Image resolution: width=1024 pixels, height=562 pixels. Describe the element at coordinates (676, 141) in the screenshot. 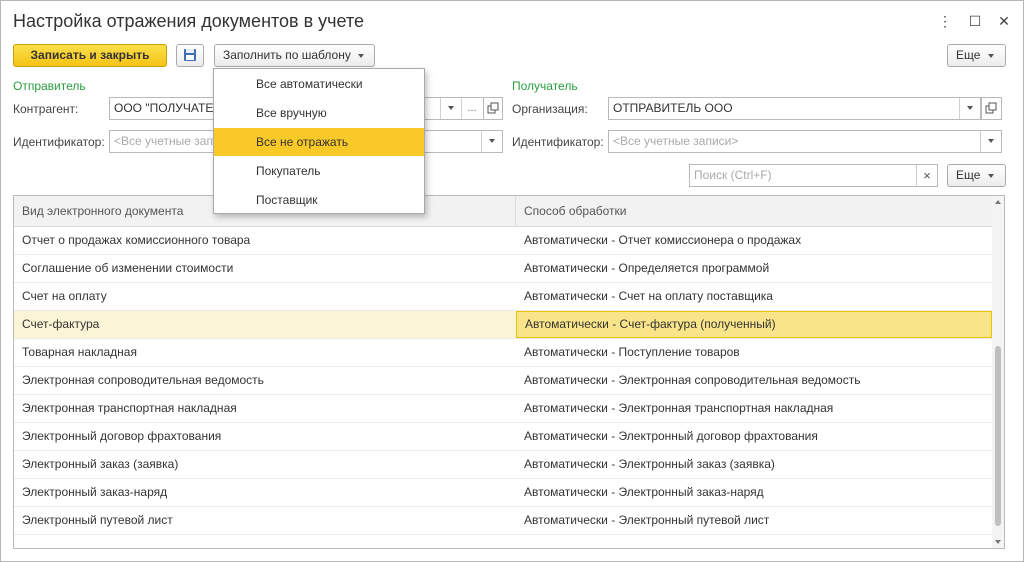

I see `receiver-identifier-placeholder: <Все учетные записи>` at that location.